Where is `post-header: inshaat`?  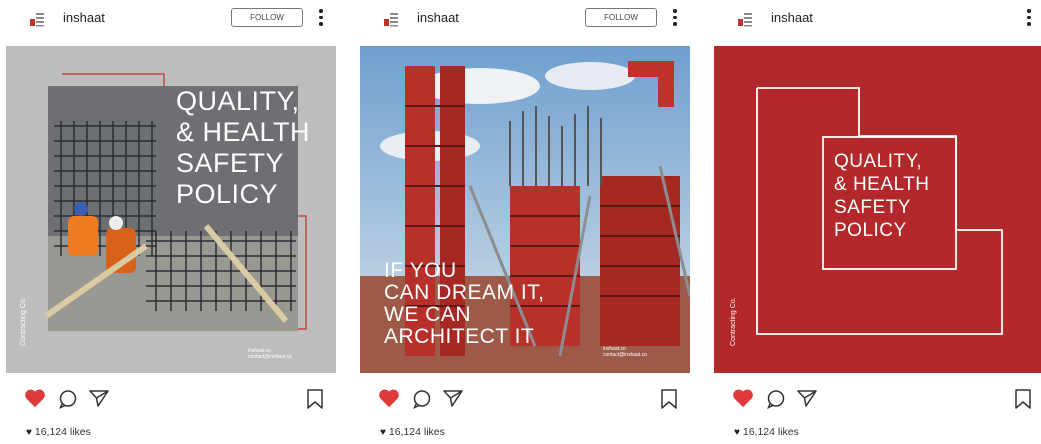 post-header: inshaat is located at coordinates (877, 19).